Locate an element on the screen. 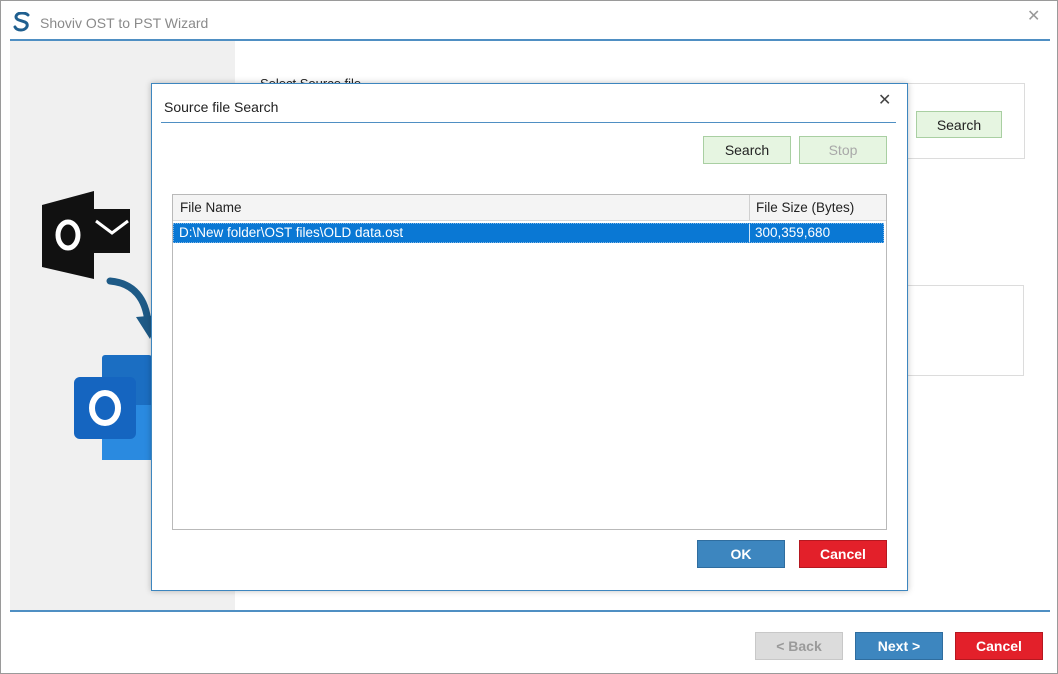 This screenshot has width=1058, height=674. dialog-stop-label: Stop is located at coordinates (843, 150).